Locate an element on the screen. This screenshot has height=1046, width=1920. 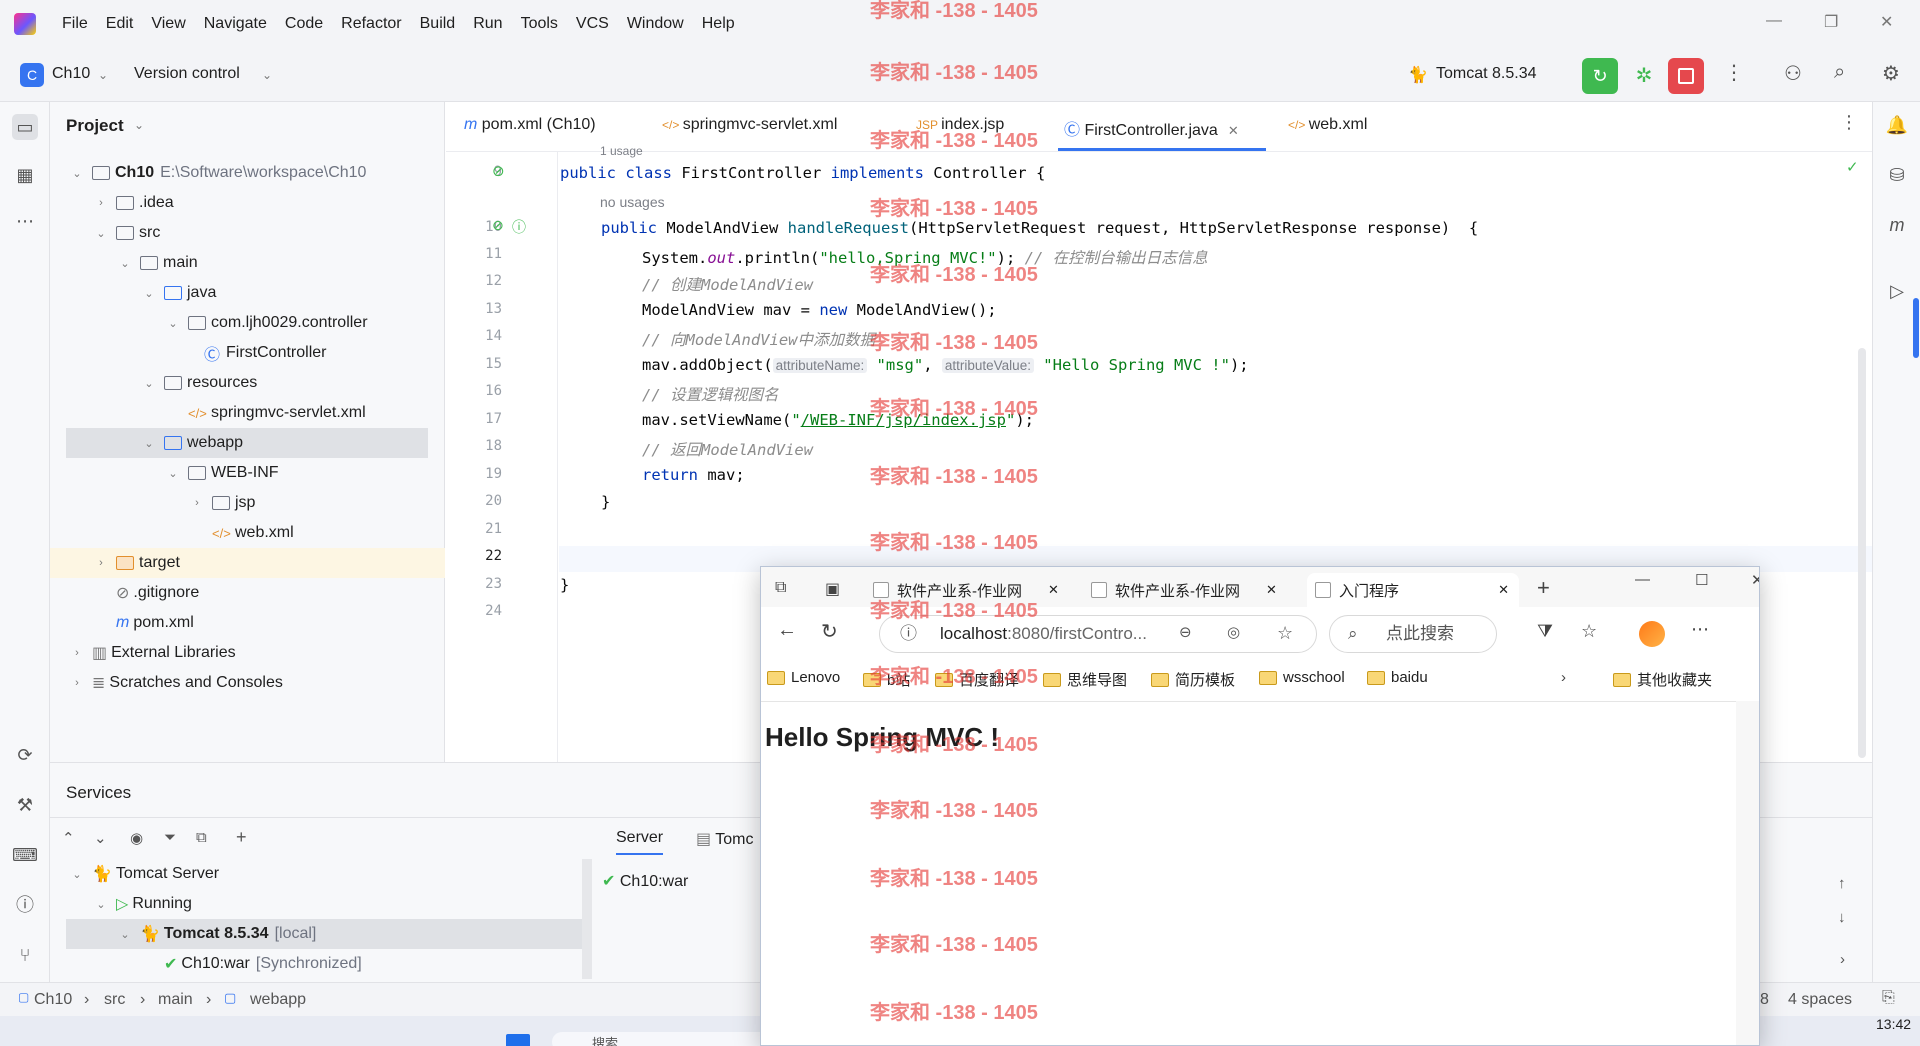
search-icon: ⌕ is located at coordinates (1839, 72).